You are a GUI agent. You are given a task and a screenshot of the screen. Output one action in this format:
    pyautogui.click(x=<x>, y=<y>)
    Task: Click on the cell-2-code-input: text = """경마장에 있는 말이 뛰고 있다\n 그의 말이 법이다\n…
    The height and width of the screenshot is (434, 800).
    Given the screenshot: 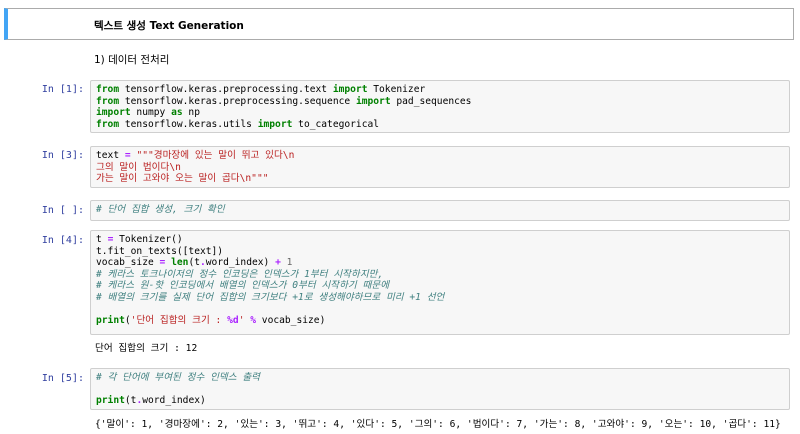 What is the action you would take?
    pyautogui.click(x=440, y=167)
    